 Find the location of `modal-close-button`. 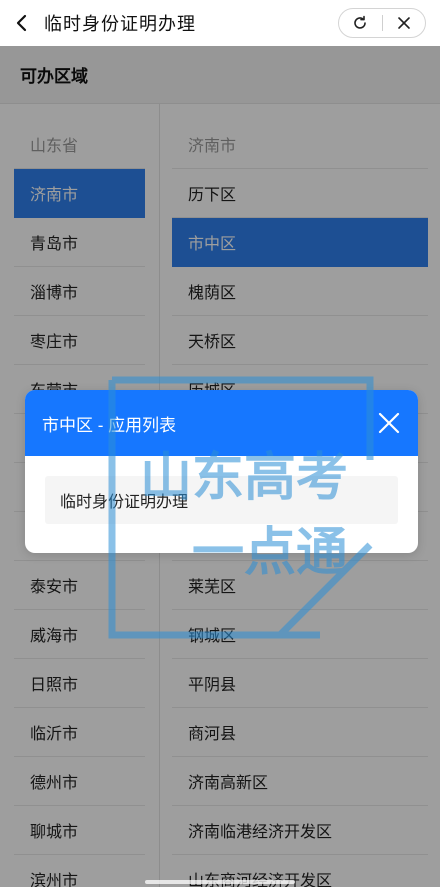

modal-close-button is located at coordinates (389, 423).